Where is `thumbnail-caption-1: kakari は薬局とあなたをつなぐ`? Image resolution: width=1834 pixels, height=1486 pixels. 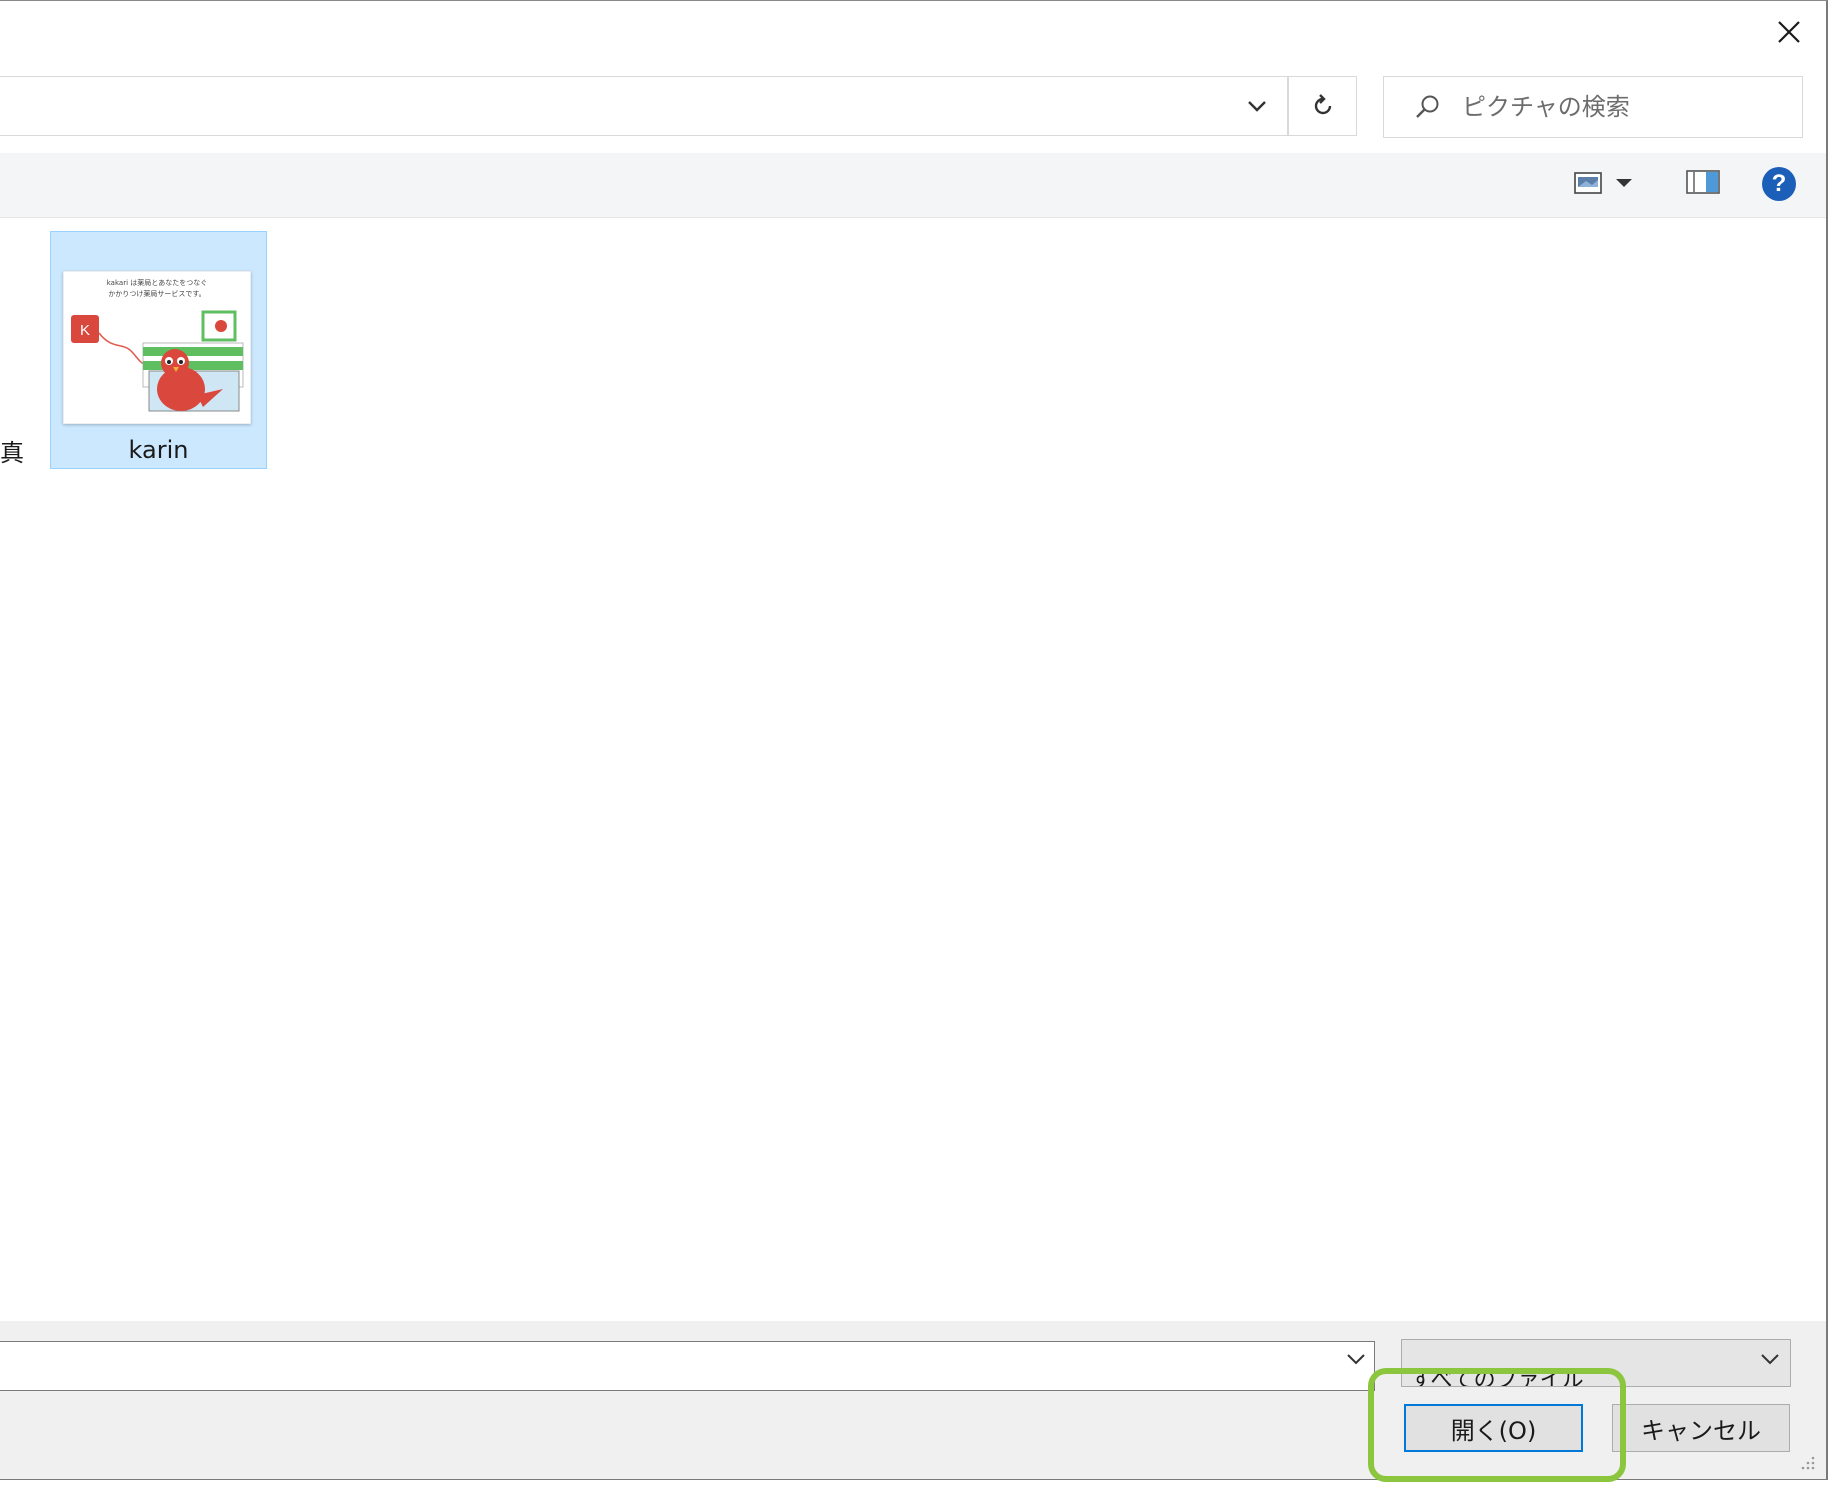
thumbnail-caption-1: kakari は薬局とあなたをつなぐ is located at coordinates (157, 282).